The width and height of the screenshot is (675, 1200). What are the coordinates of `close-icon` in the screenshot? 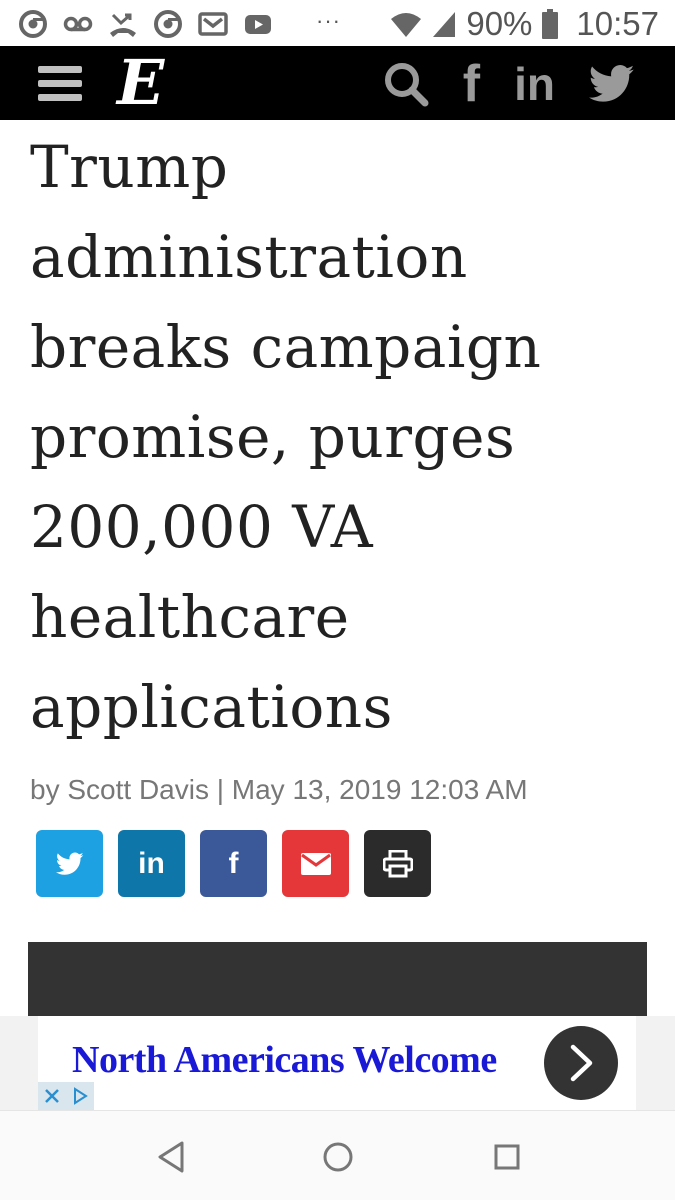 It's located at (52, 1096).